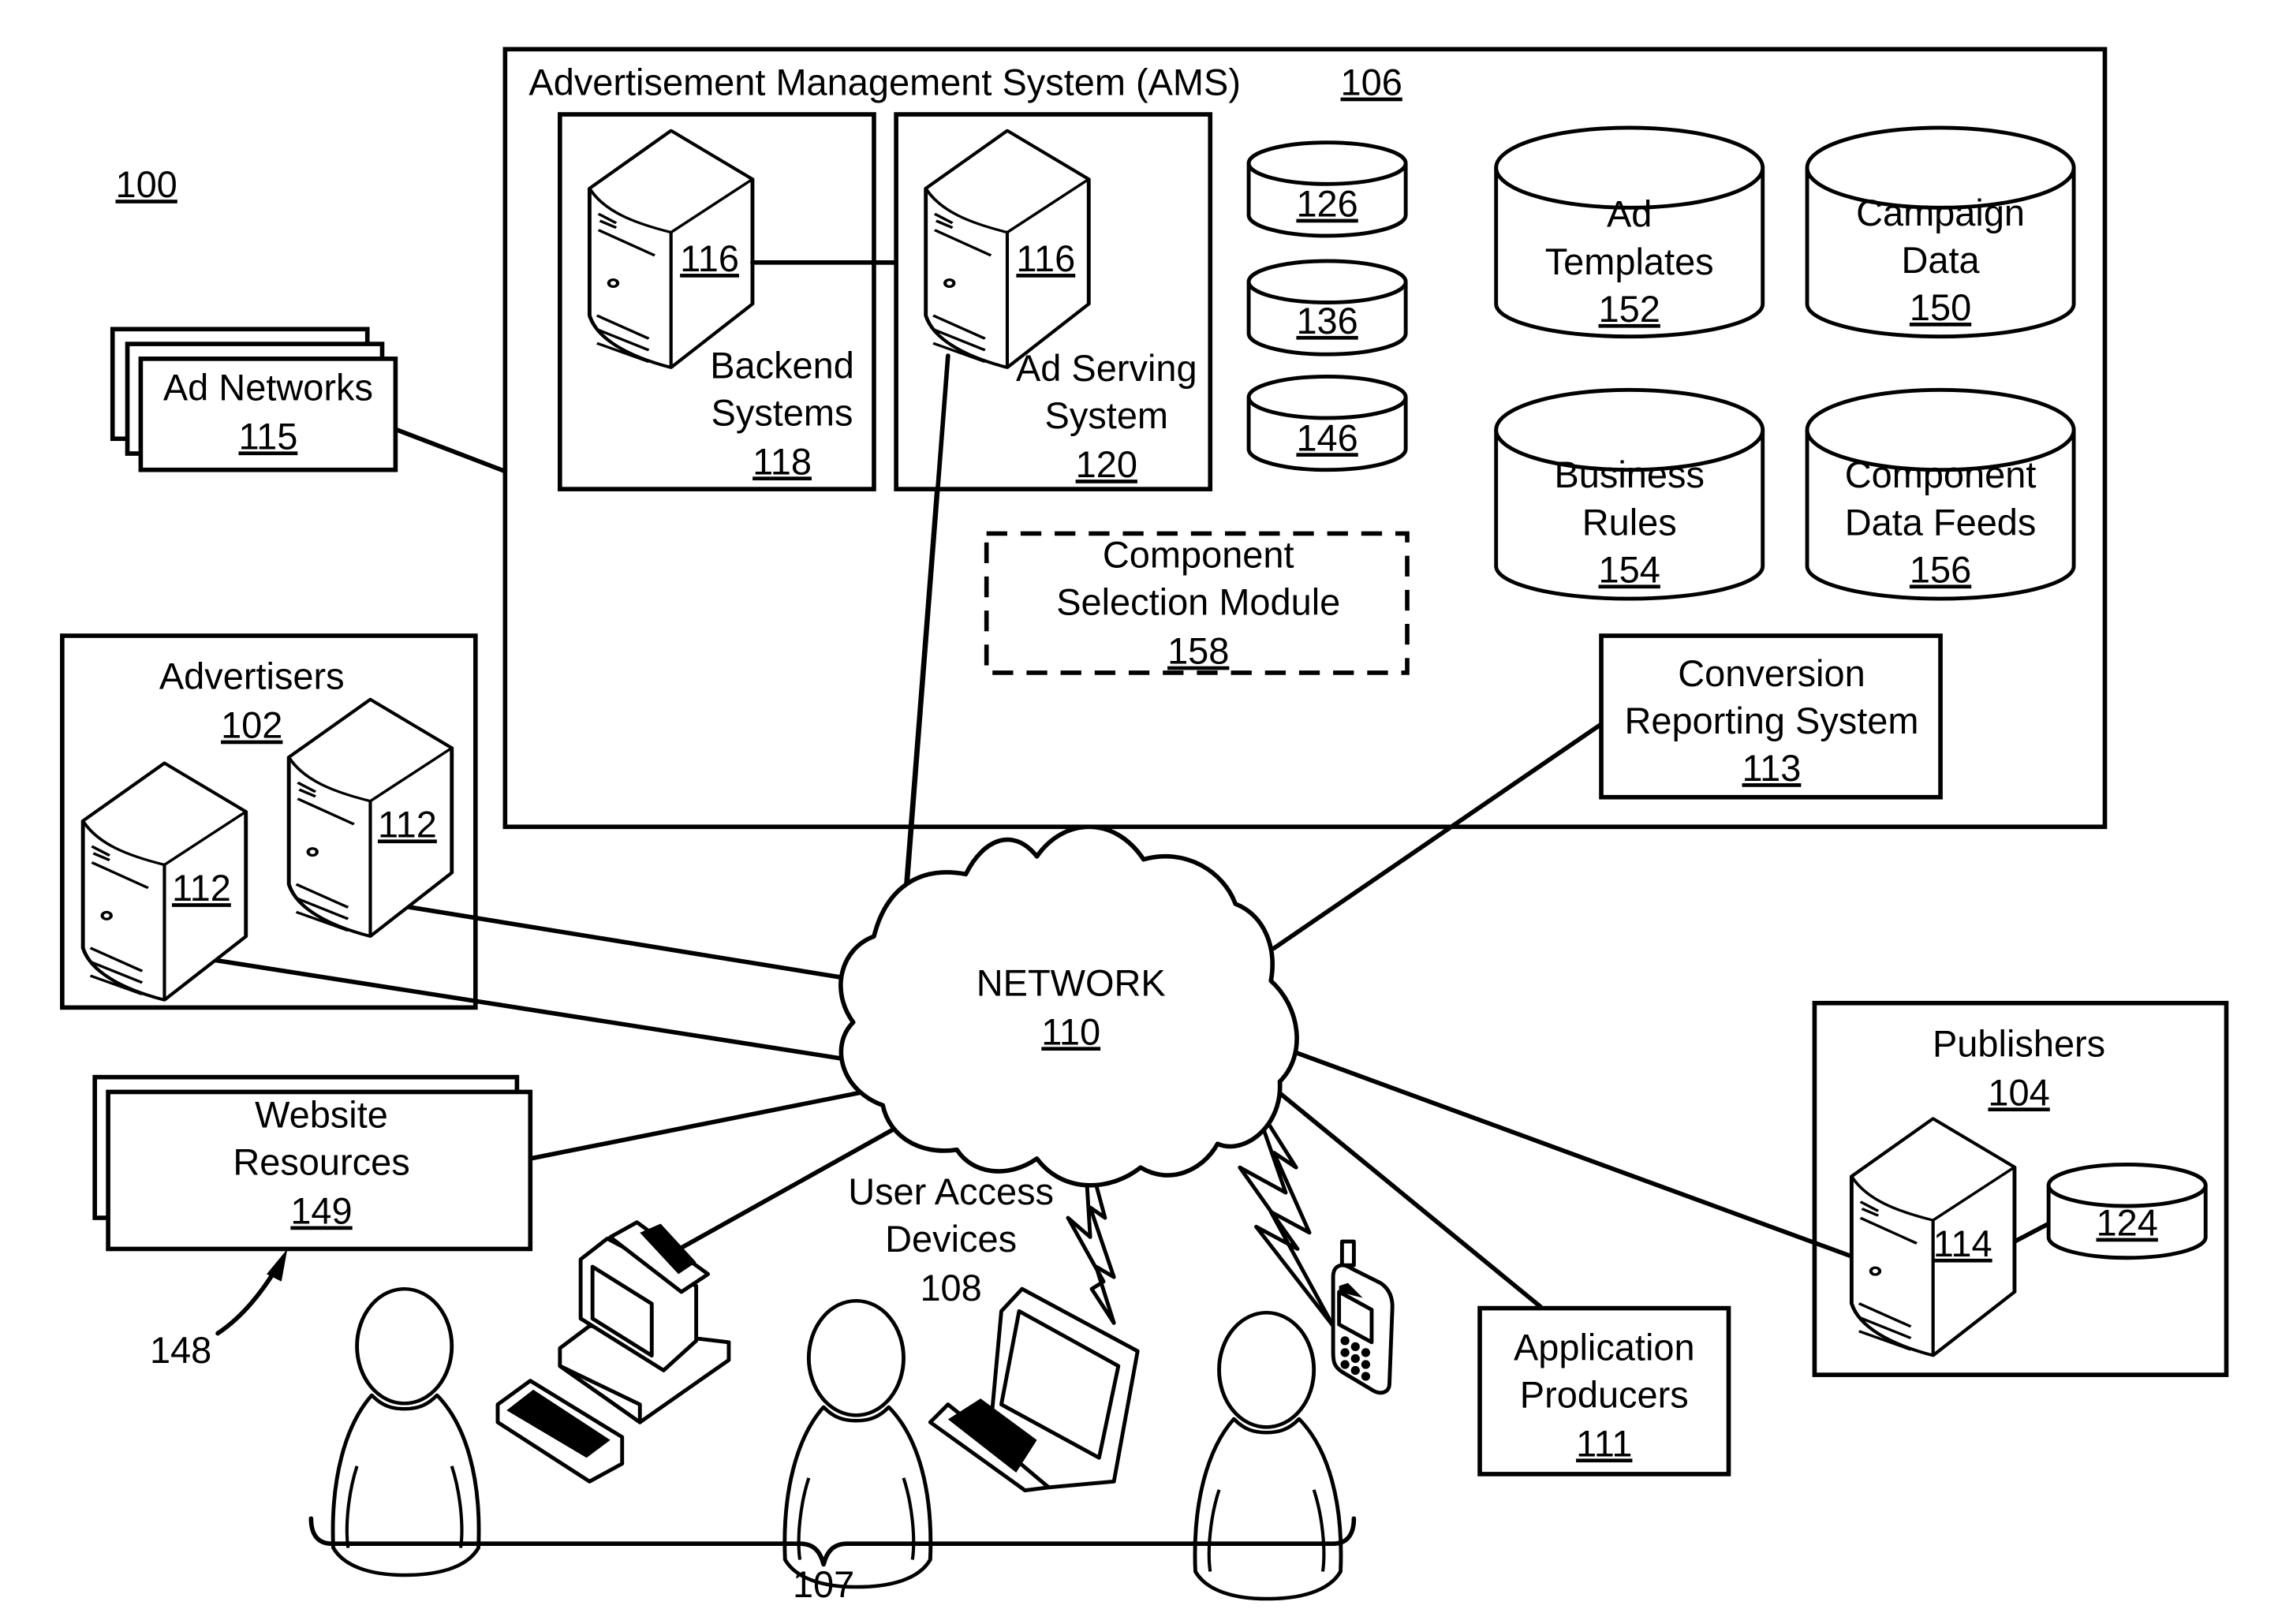  I want to click on small-databases: 126 136 146, so click(1327, 306).